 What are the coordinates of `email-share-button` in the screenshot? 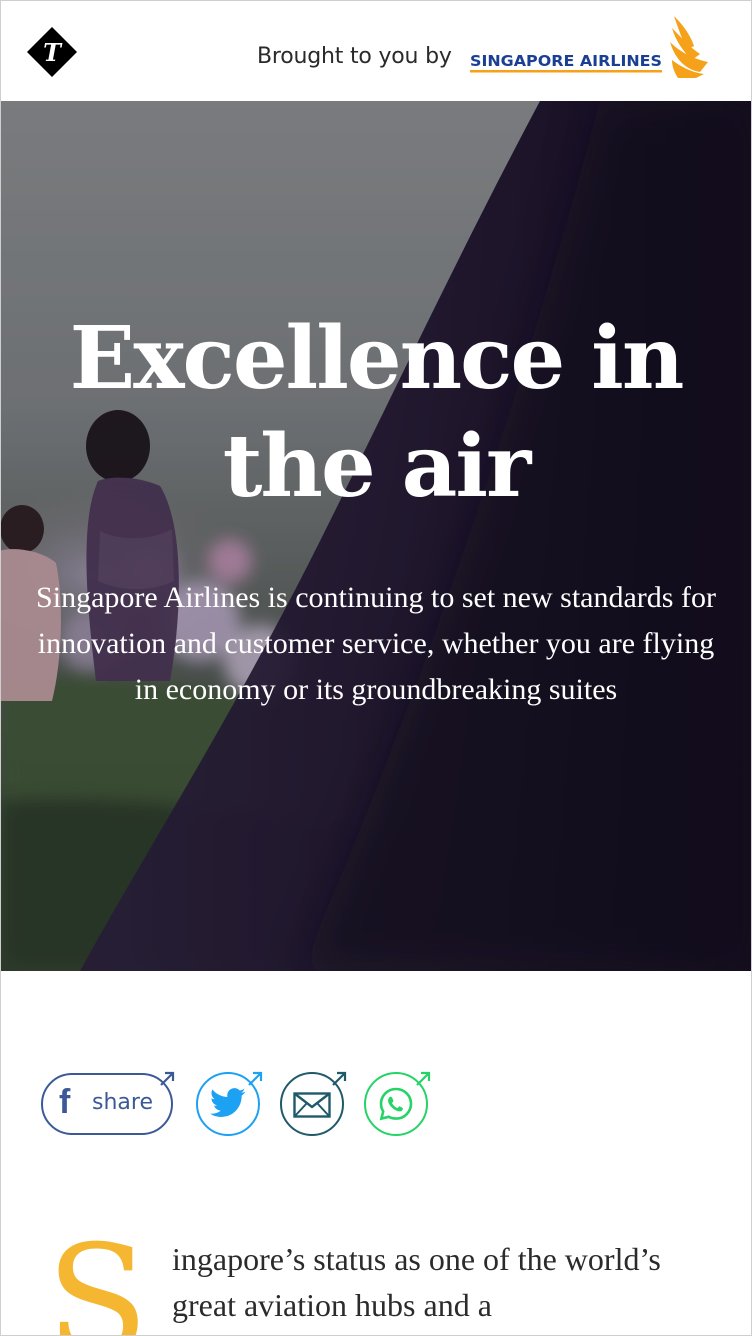 It's located at (315, 1103).